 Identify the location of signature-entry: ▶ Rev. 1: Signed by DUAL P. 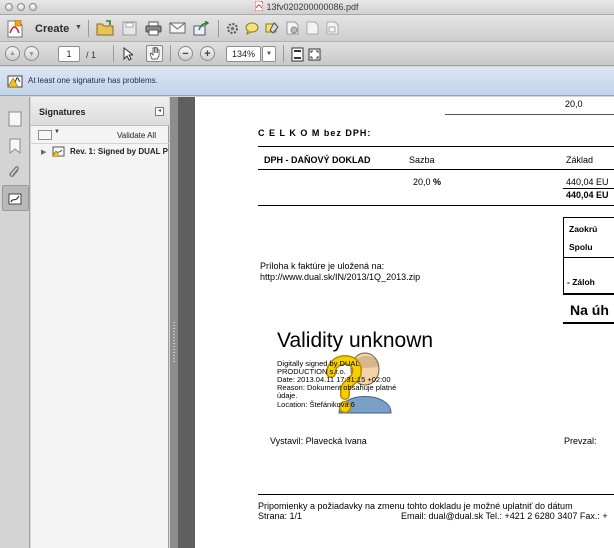
(100, 151).